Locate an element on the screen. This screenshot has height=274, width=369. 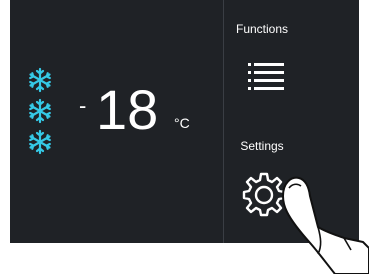
hamburger-menu-icon is located at coordinates (266, 76).